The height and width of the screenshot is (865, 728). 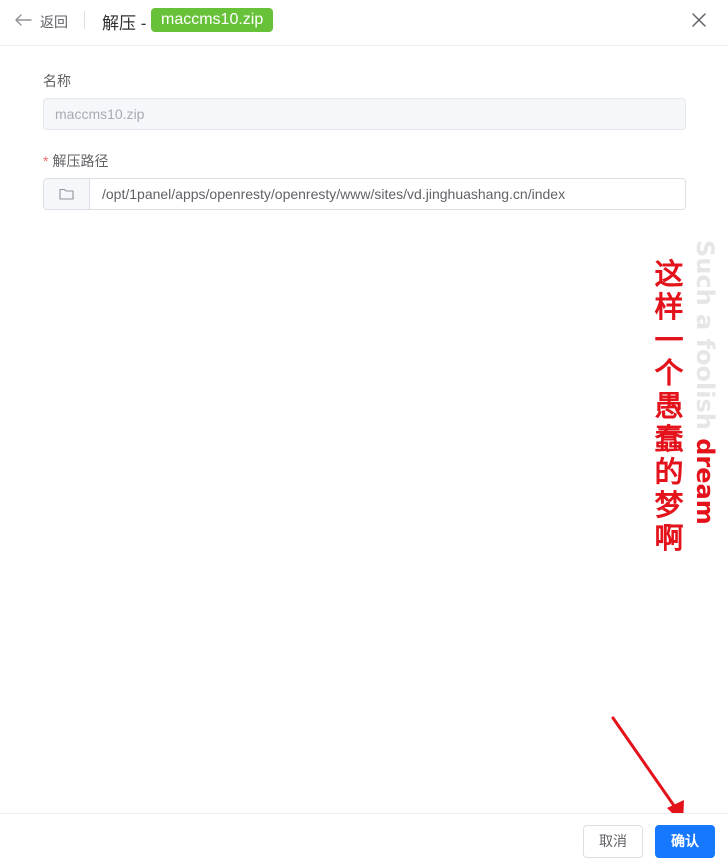 What do you see at coordinates (23, 20) in the screenshot?
I see `arrow-left-icon` at bounding box center [23, 20].